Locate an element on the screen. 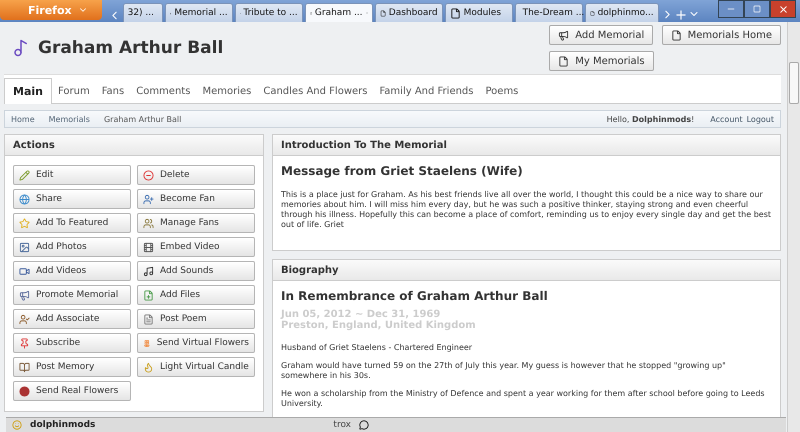  account-link: Account is located at coordinates (726, 119).